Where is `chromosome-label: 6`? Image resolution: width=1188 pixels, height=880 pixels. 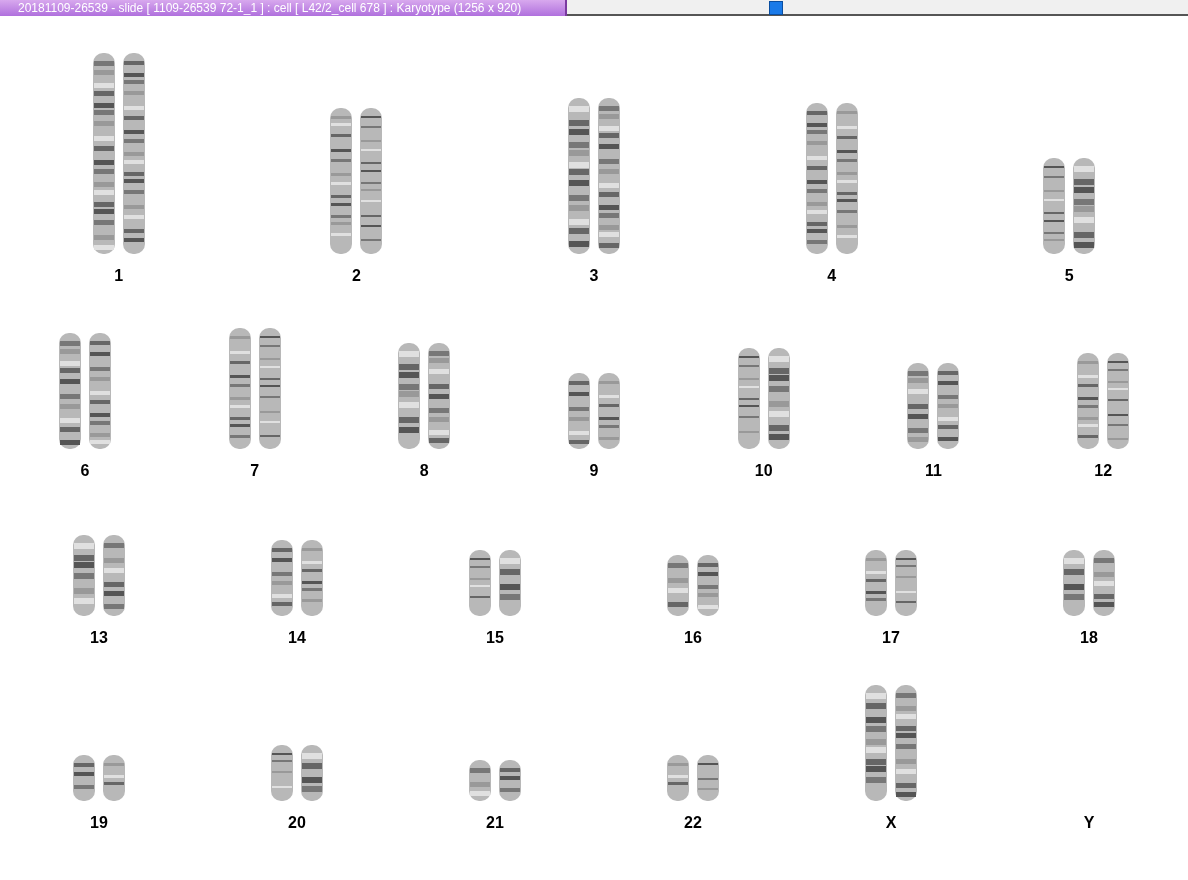 chromosome-label: 6 is located at coordinates (85, 471).